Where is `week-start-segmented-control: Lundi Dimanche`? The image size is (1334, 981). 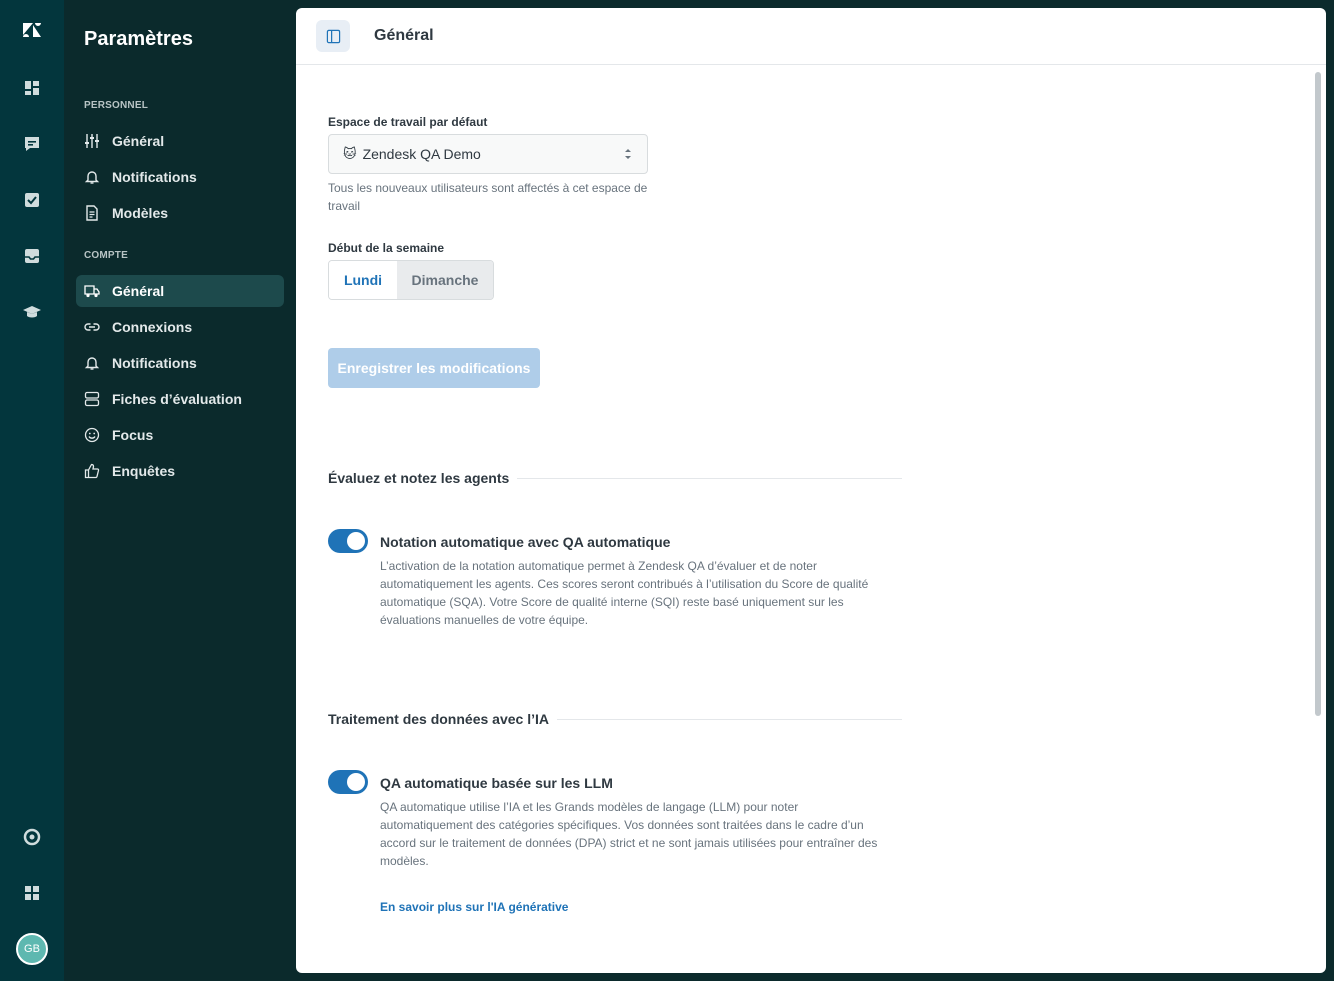
week-start-segmented-control: Lundi Dimanche is located at coordinates (411, 280).